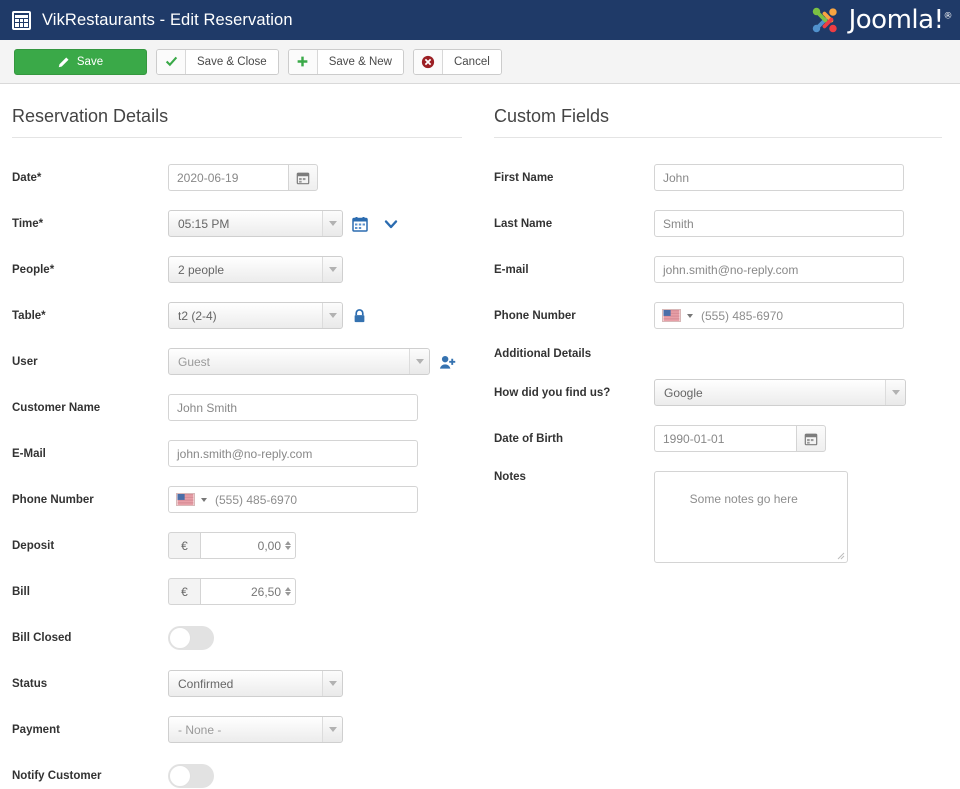 The width and height of the screenshot is (960, 789). I want to click on payment-label: Payment, so click(36, 729).